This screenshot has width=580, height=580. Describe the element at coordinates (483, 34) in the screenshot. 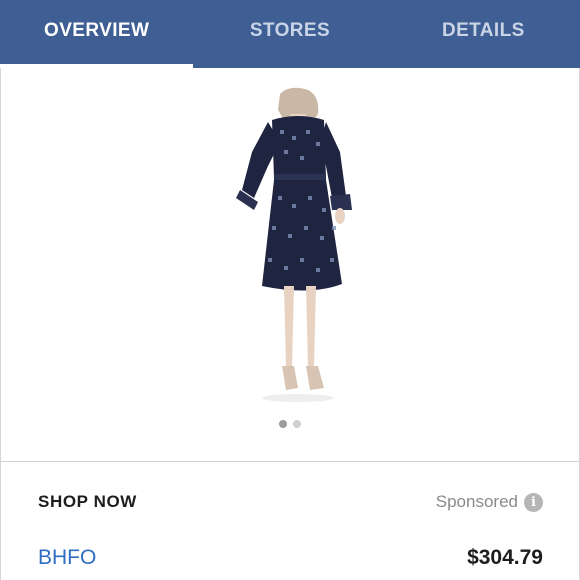

I see `tab-details: DETAILS` at that location.